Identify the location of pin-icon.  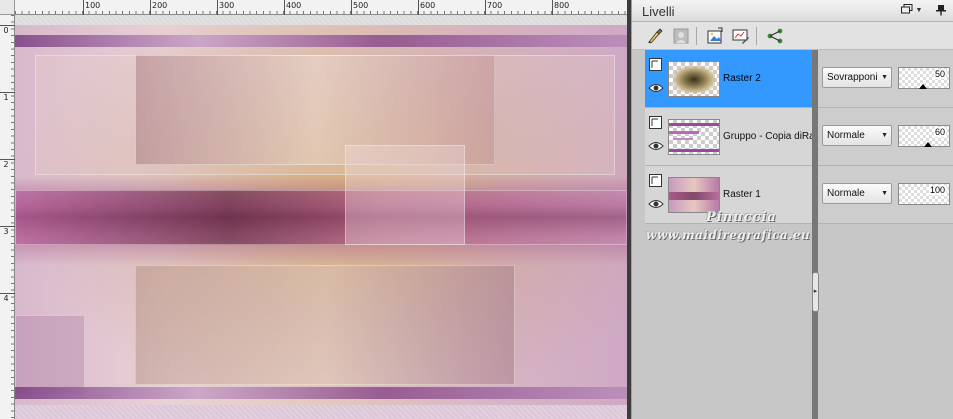
(941, 11).